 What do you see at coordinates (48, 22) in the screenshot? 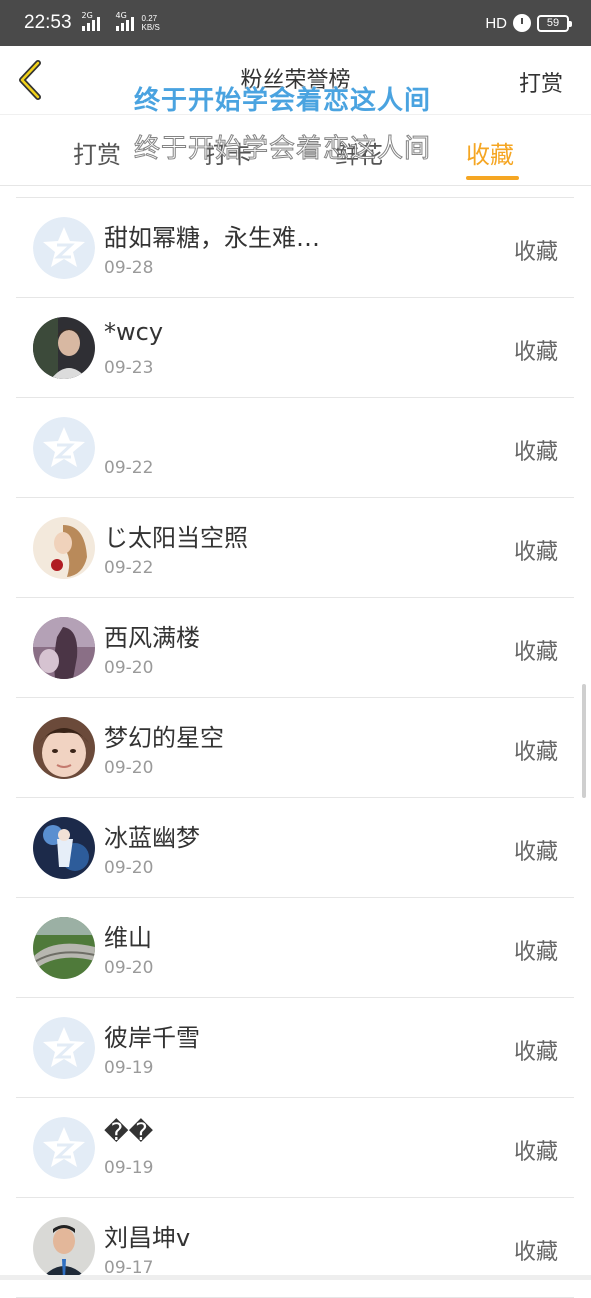
I see `status-time: 22:53` at bounding box center [48, 22].